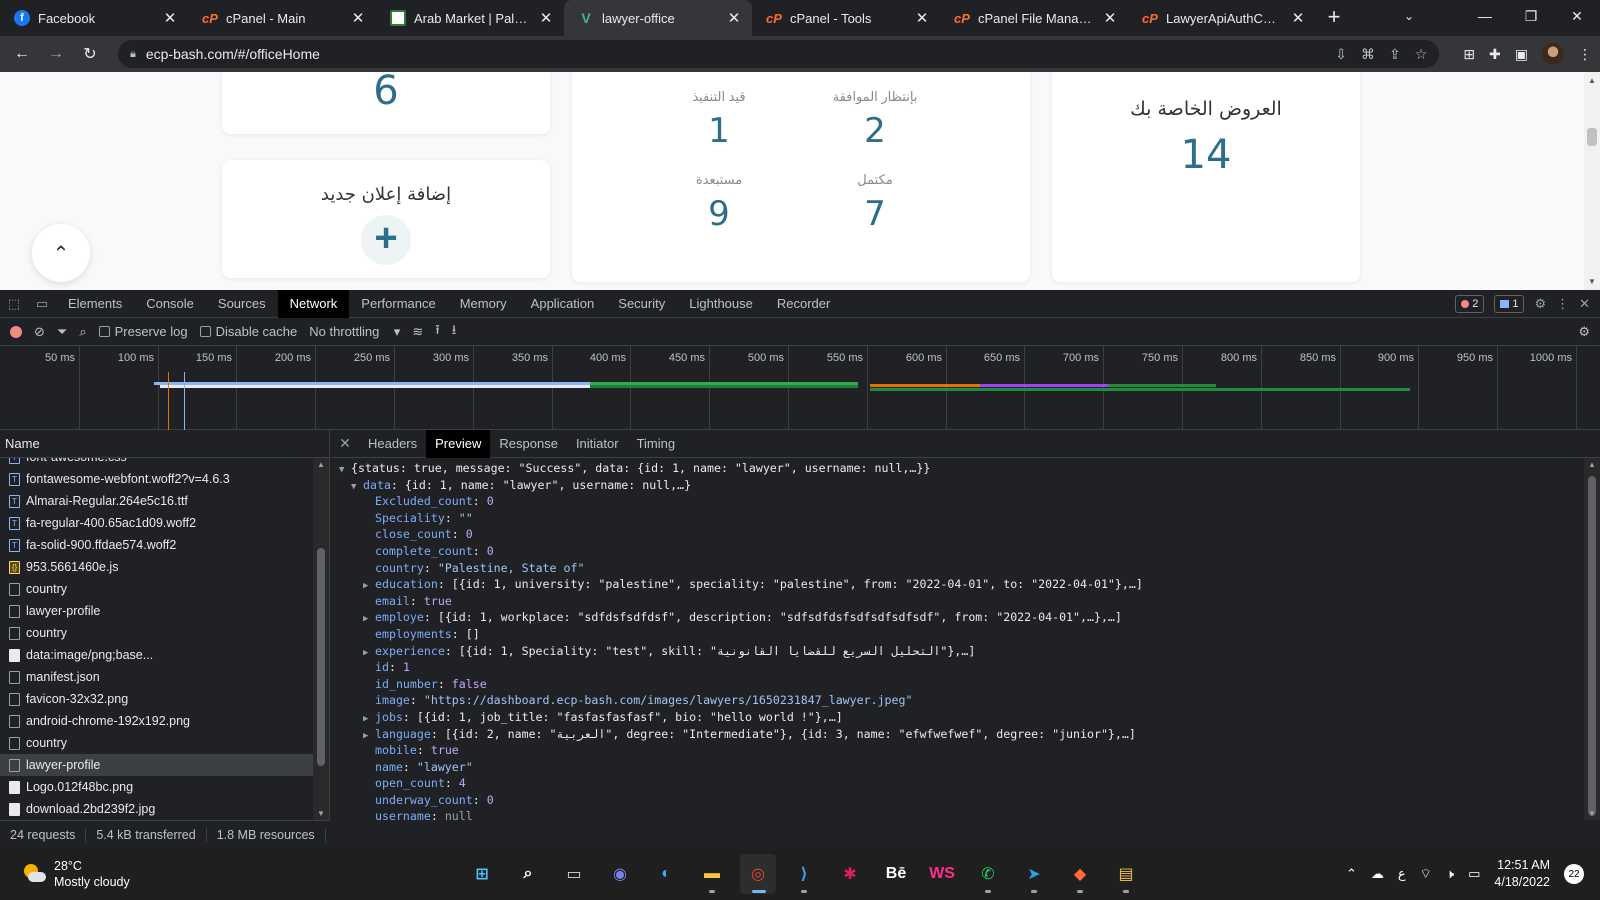 The width and height of the screenshot is (1600, 900). What do you see at coordinates (1450, 874) in the screenshot?
I see `volume-icon: 🕨` at bounding box center [1450, 874].